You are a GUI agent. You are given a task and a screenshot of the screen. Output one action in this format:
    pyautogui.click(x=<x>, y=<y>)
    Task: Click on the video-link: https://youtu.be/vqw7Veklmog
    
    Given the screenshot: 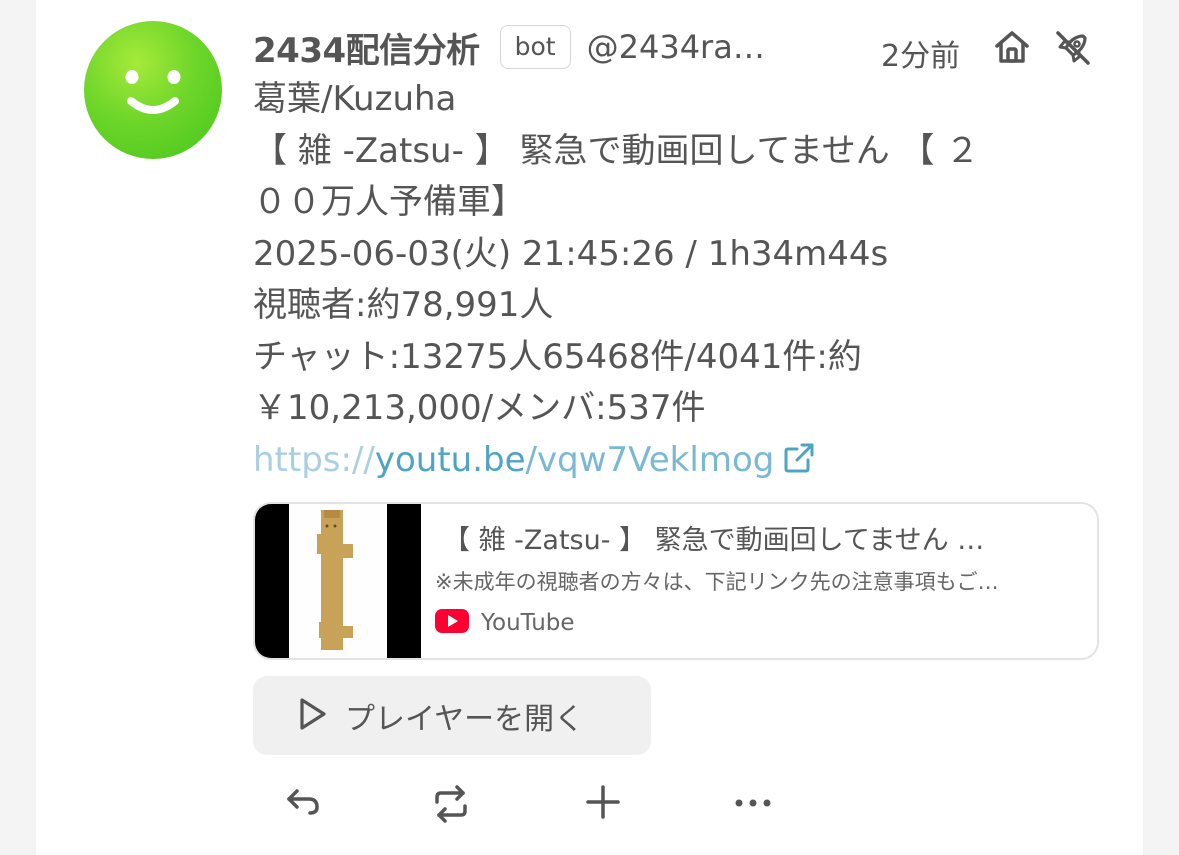 What is the action you would take?
    pyautogui.click(x=668, y=463)
    